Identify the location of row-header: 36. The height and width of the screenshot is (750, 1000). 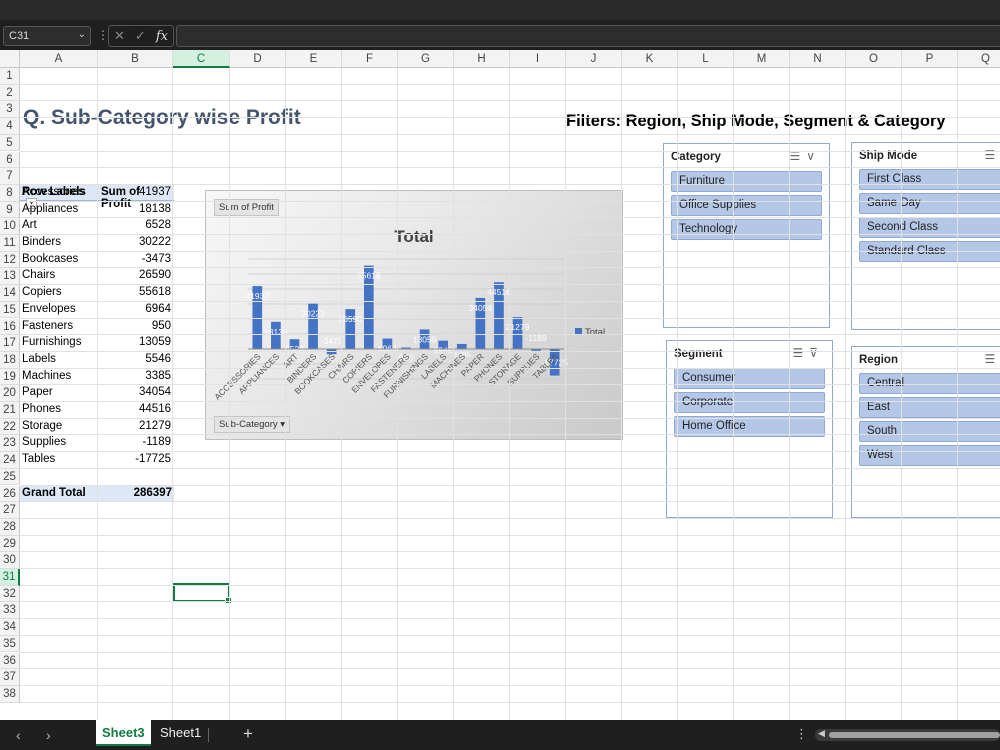
(10, 661).